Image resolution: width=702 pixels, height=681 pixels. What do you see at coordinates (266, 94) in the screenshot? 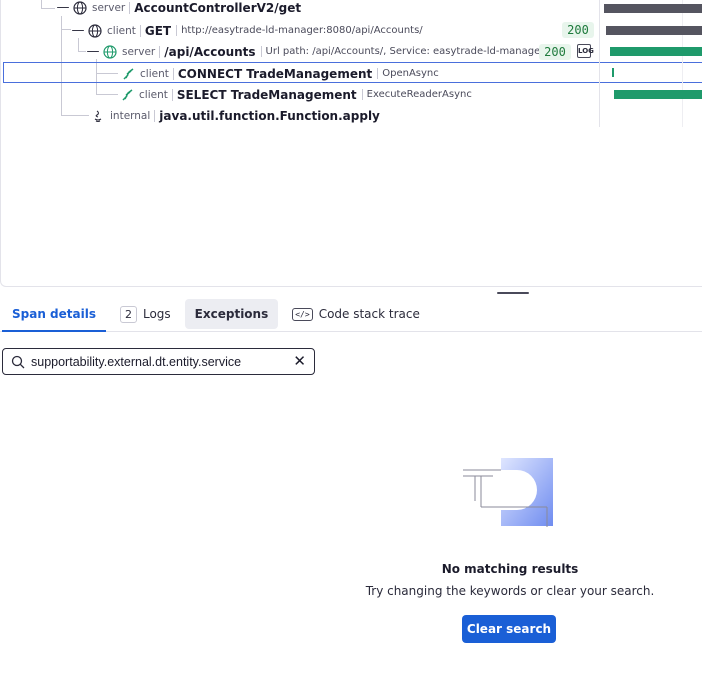
I see `span-name: SELECT TradeManagement` at bounding box center [266, 94].